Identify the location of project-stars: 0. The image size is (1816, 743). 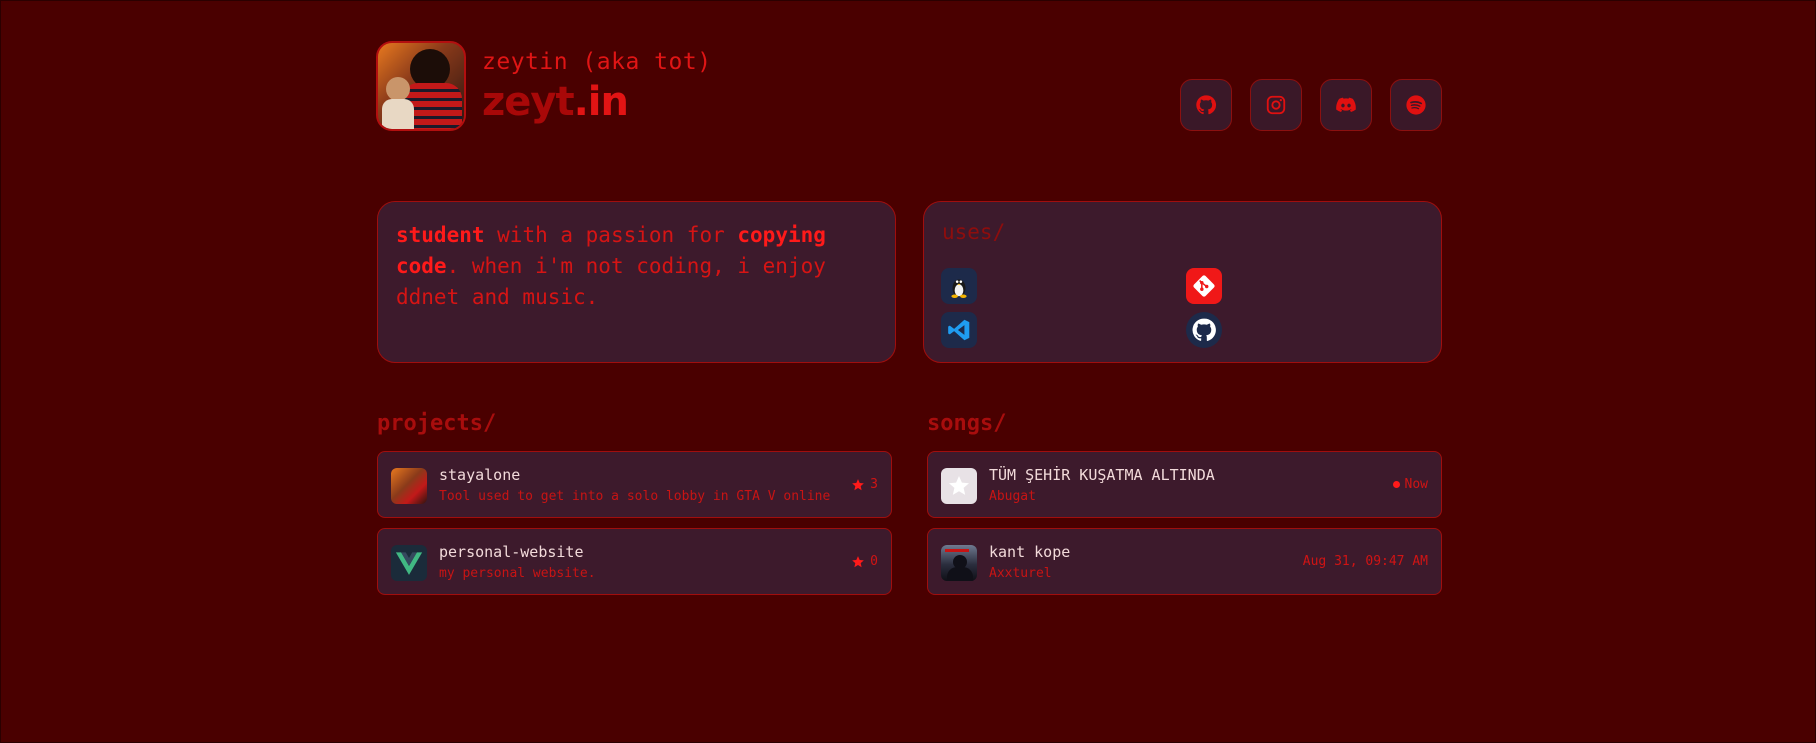
(864, 561).